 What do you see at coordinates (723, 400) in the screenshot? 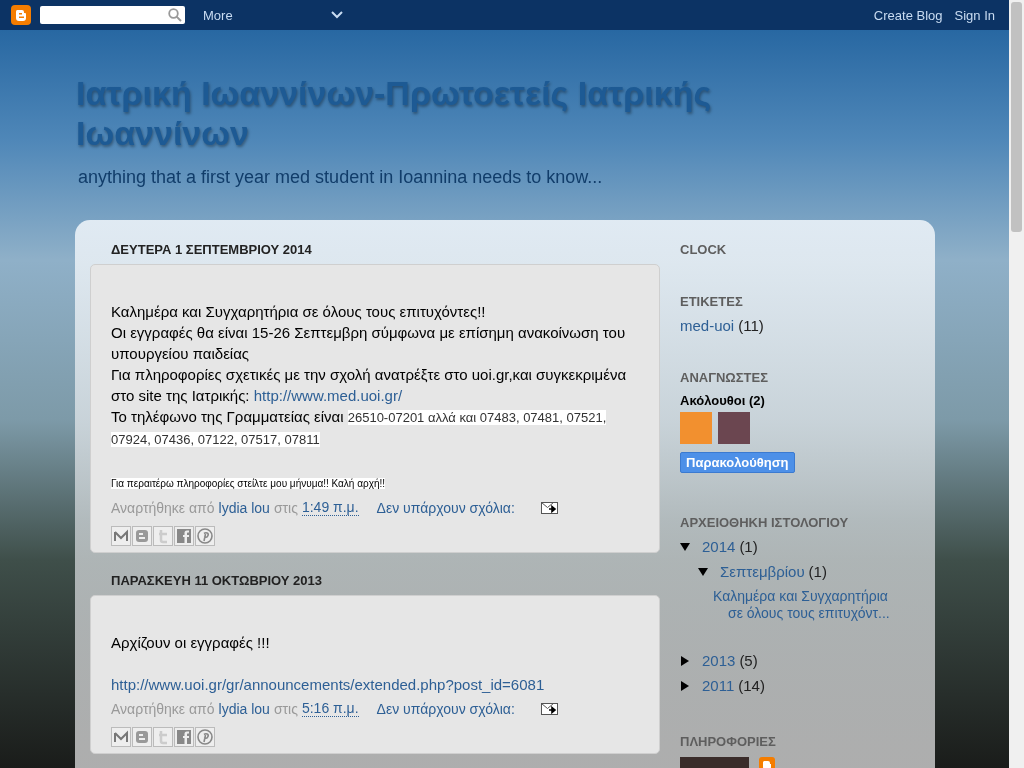
I see `followers-label: Ακόλουθοι (2)` at bounding box center [723, 400].